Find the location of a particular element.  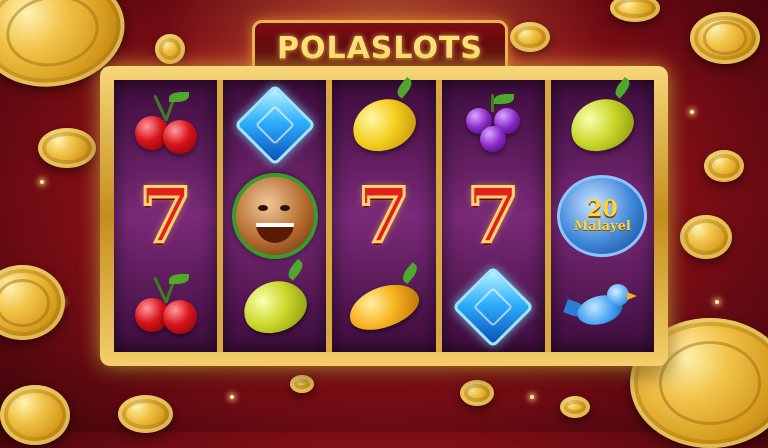

symbol-orange-lemon is located at coordinates (384, 305).